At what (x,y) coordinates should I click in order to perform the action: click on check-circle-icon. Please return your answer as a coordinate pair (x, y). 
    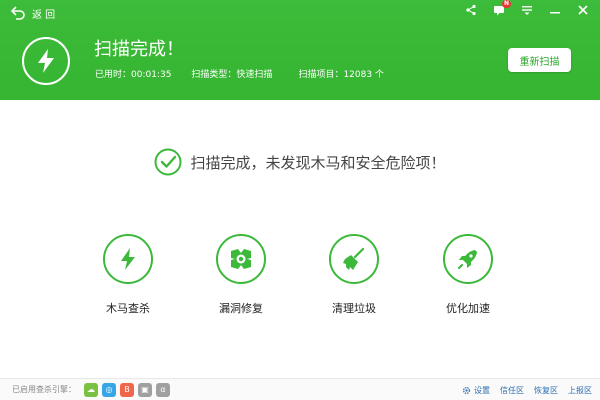
    Looking at the image, I should click on (168, 162).